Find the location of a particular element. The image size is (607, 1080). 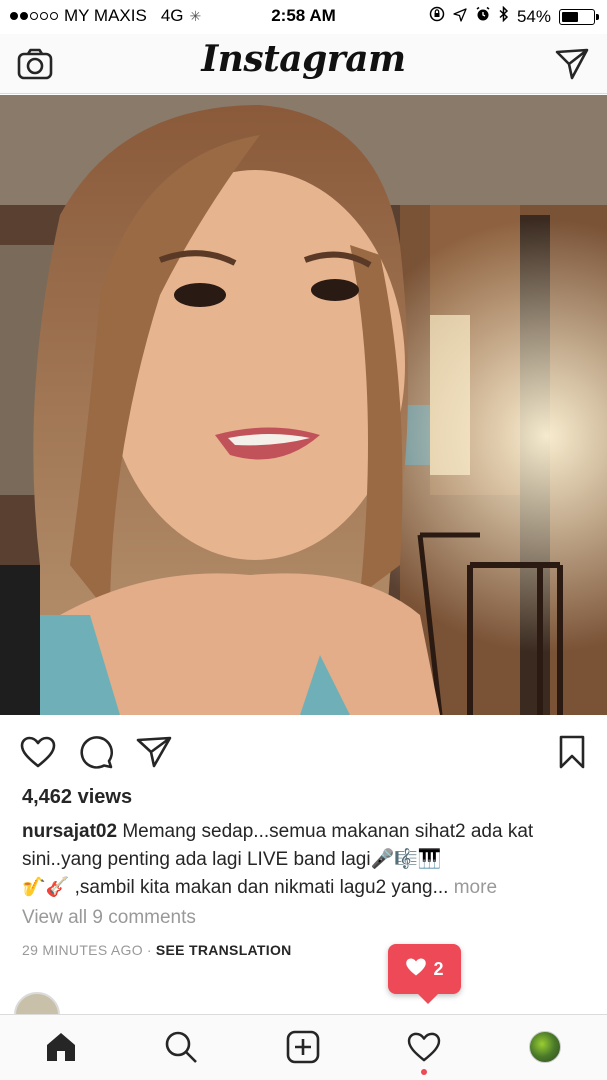

profile-tab is located at coordinates (545, 1047).